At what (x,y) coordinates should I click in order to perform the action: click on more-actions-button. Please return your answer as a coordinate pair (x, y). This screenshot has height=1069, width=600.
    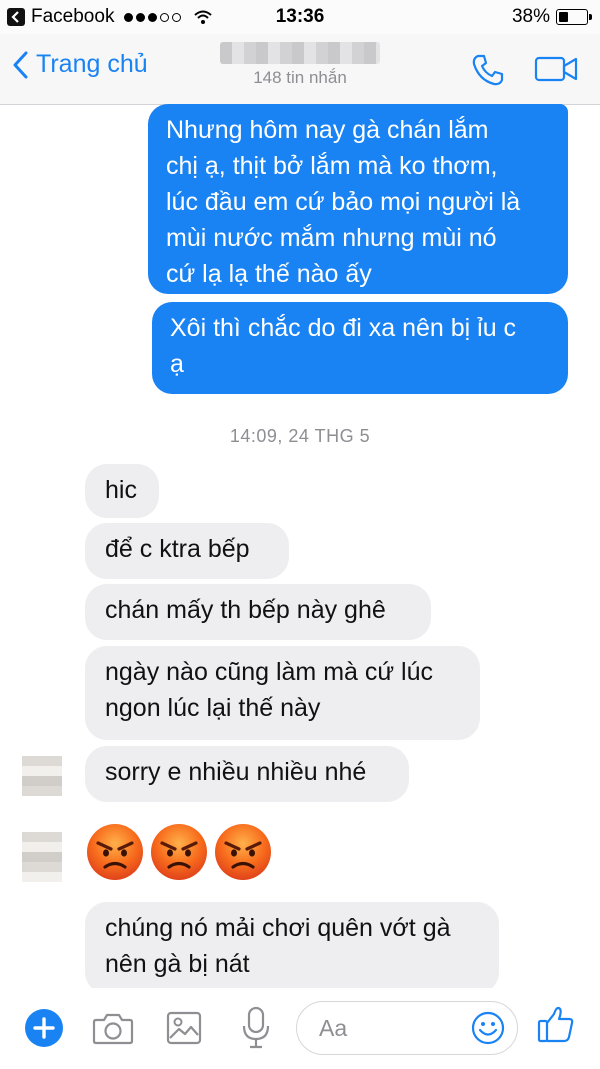
    Looking at the image, I should click on (44, 1030).